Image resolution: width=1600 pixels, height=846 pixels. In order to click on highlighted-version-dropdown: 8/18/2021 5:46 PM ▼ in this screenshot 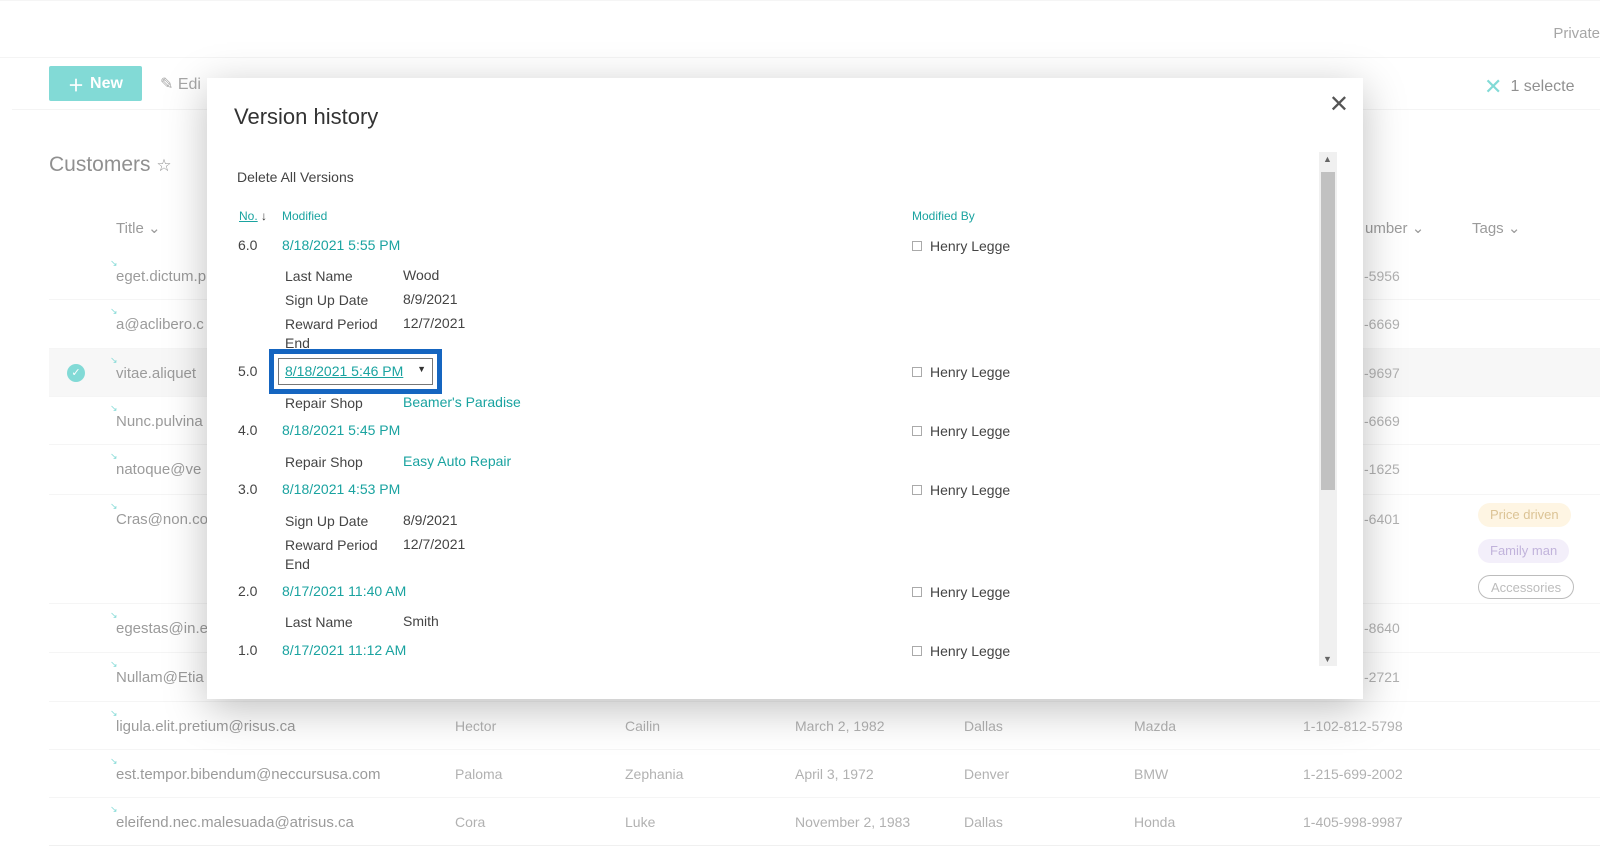, I will do `click(355, 371)`.